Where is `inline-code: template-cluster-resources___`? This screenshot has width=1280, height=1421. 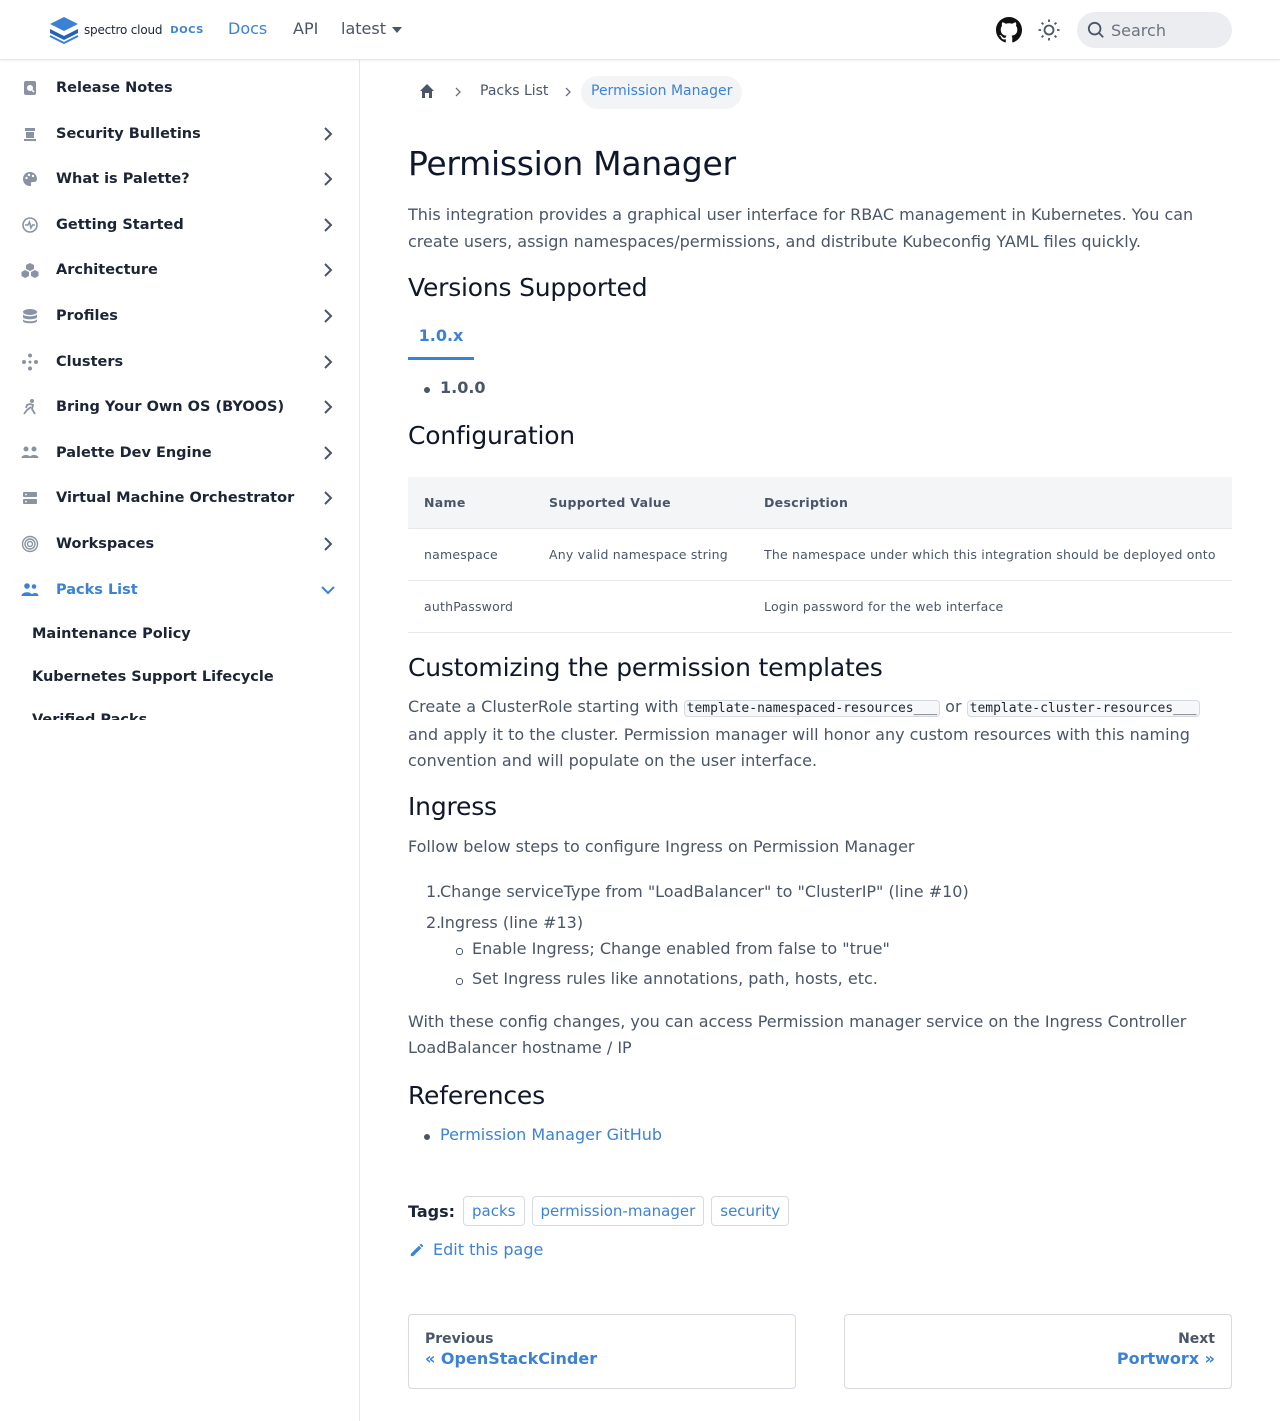 inline-code: template-cluster-resources___ is located at coordinates (1083, 708).